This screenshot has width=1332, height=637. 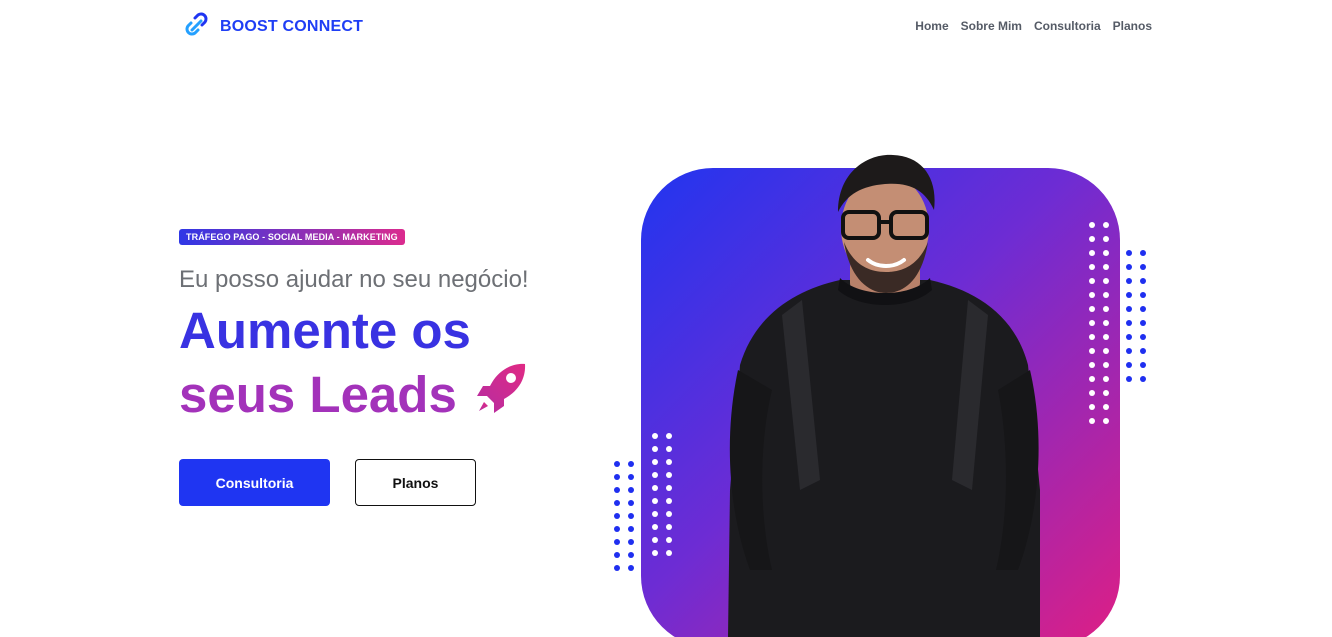 I want to click on chain-link-icon, so click(x=197, y=26).